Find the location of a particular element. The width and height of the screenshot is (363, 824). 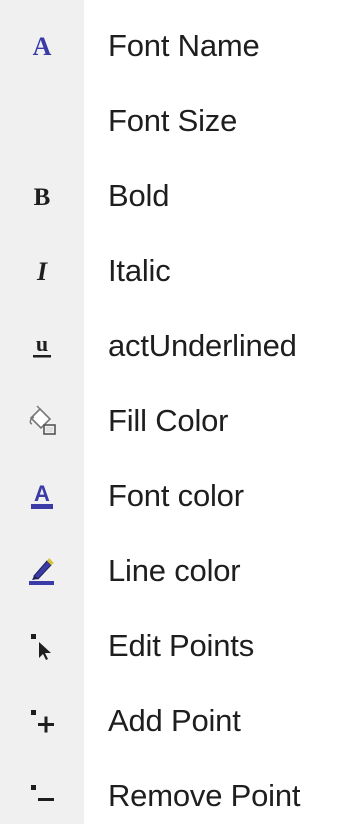

bold-icon: B is located at coordinates (42, 195).